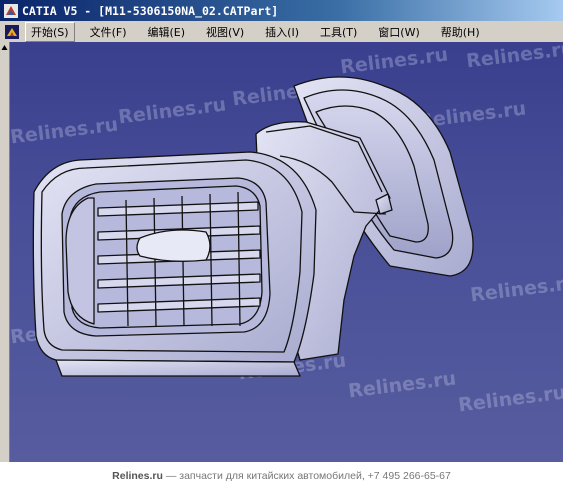  What do you see at coordinates (11, 10) in the screenshot?
I see `catia-app-icon` at bounding box center [11, 10].